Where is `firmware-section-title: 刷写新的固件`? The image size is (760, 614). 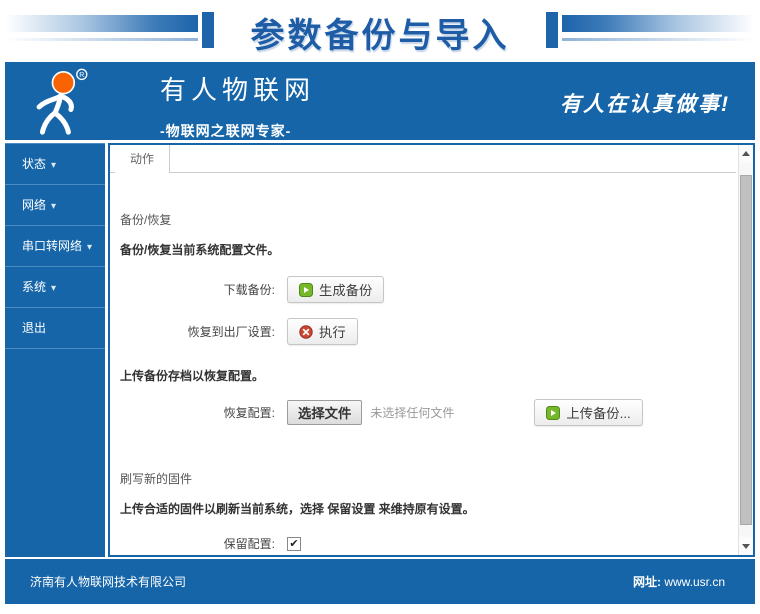
firmware-section-title: 刷写新的固件 is located at coordinates (156, 479).